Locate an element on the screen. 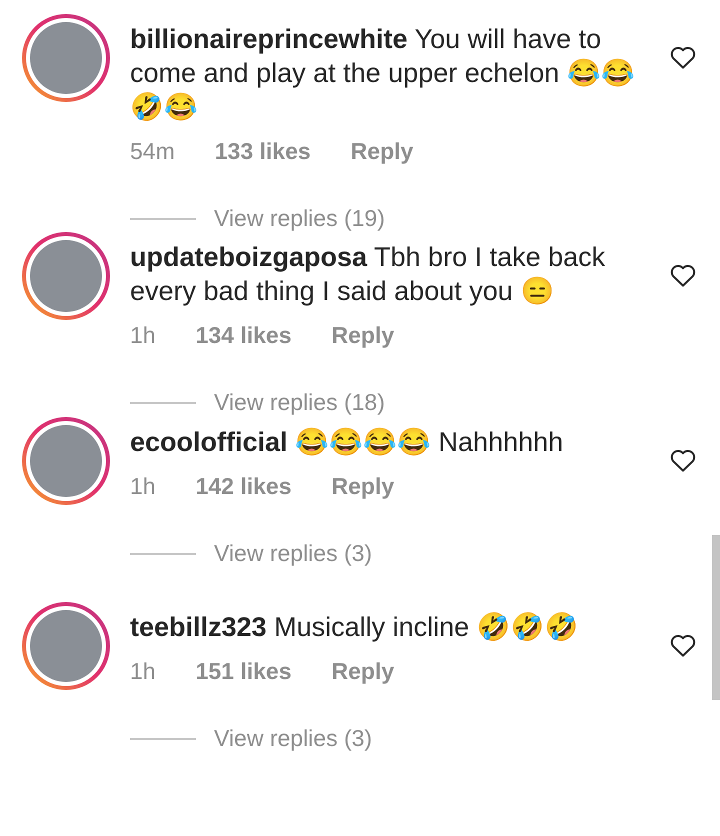 This screenshot has height=836, width=720. comment-text: billionaireprincewhite You will have to come and play at the upper echelon 😂😂🤣😂 is located at coordinates (383, 73).